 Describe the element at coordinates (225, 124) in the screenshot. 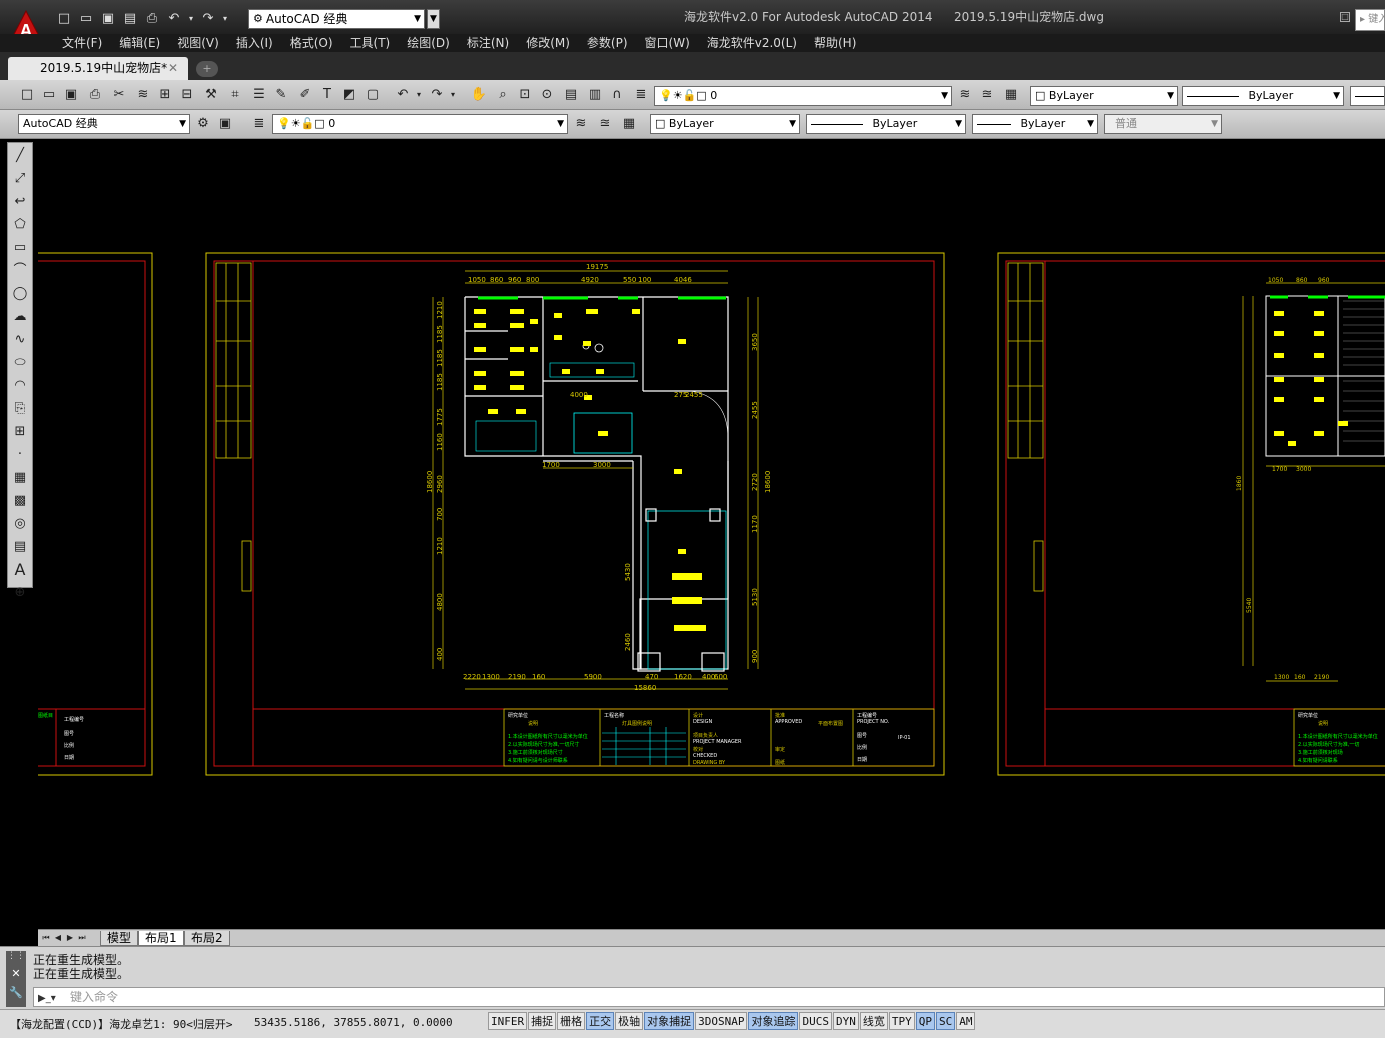

I see `workspace-settings-icon: ▣` at that location.